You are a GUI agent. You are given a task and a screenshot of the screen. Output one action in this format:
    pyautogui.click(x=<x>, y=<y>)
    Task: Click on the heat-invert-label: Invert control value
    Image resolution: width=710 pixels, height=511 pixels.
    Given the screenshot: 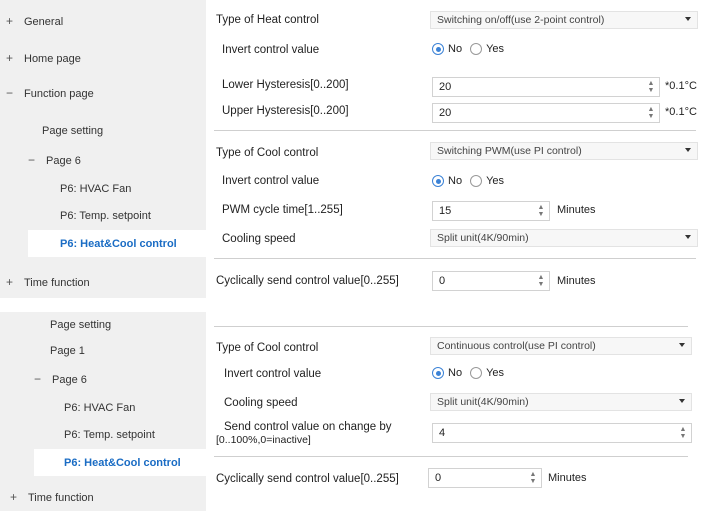 What is the action you would take?
    pyautogui.click(x=271, y=50)
    